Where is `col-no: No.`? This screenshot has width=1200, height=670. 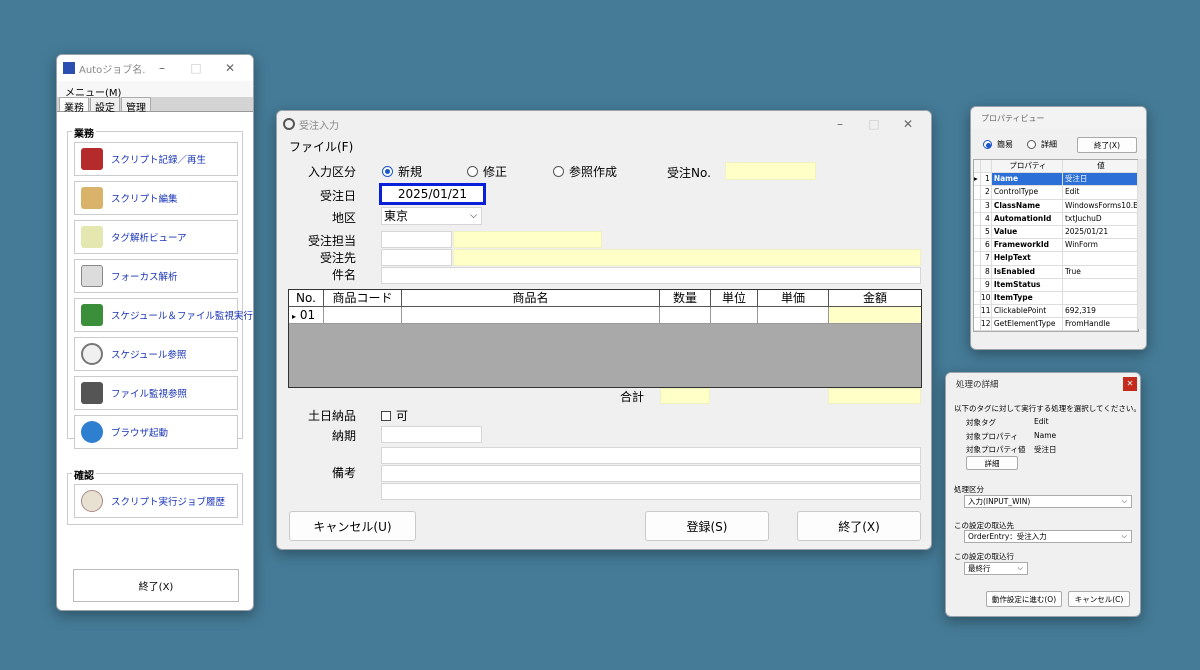 col-no: No. is located at coordinates (306, 298).